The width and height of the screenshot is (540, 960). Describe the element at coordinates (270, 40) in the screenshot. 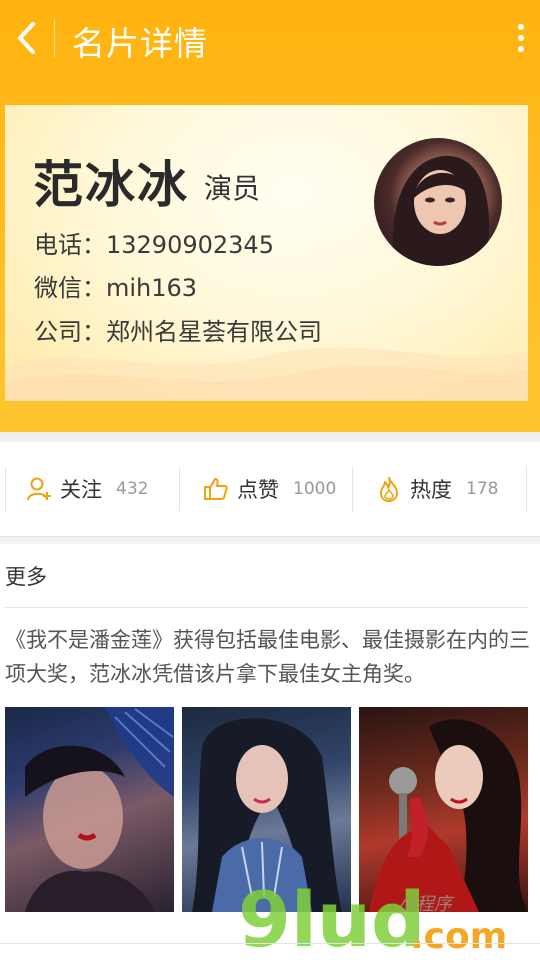

I see `nav-bar: 名片详情` at that location.